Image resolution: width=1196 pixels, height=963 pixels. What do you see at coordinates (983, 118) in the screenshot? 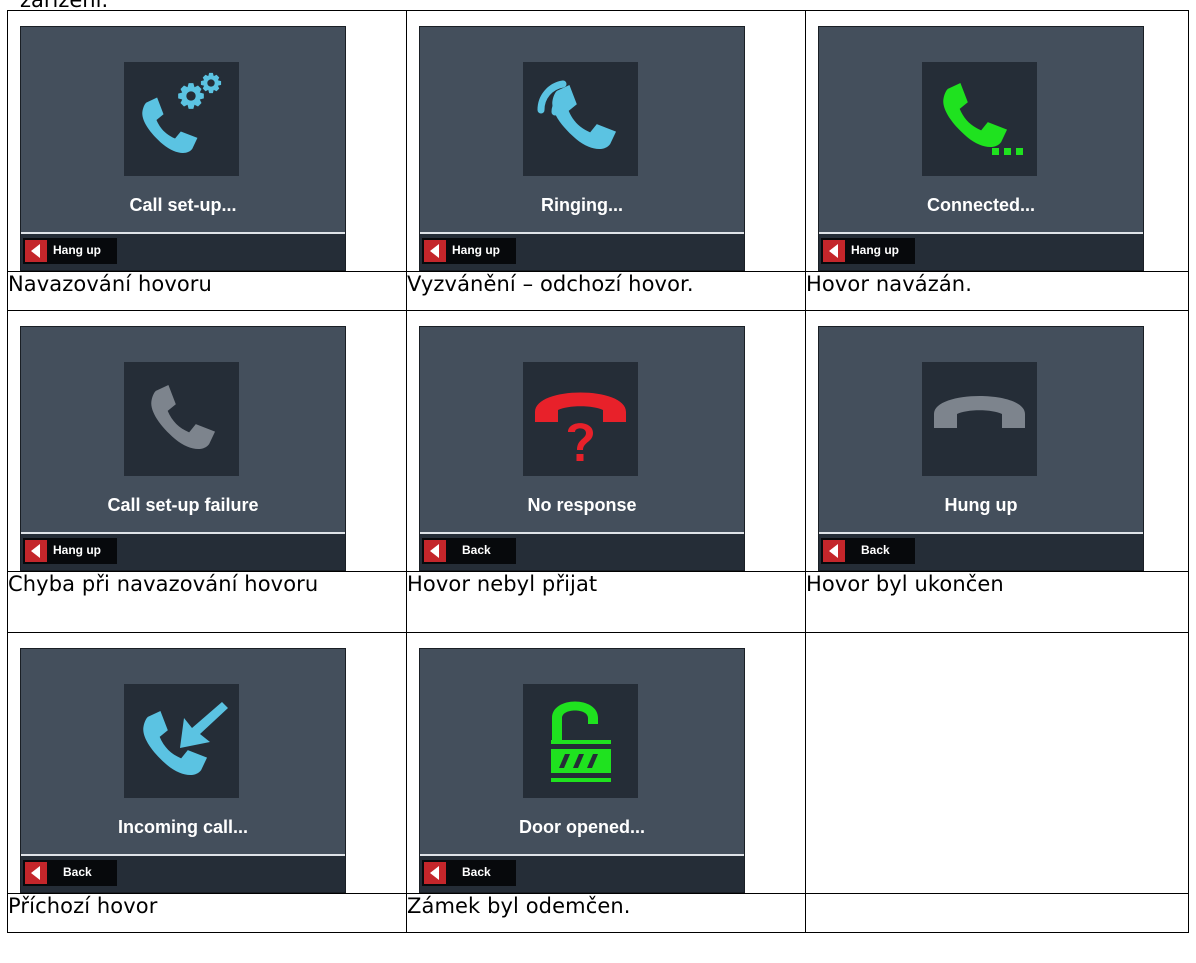
I see `phone-connected-icon` at bounding box center [983, 118].